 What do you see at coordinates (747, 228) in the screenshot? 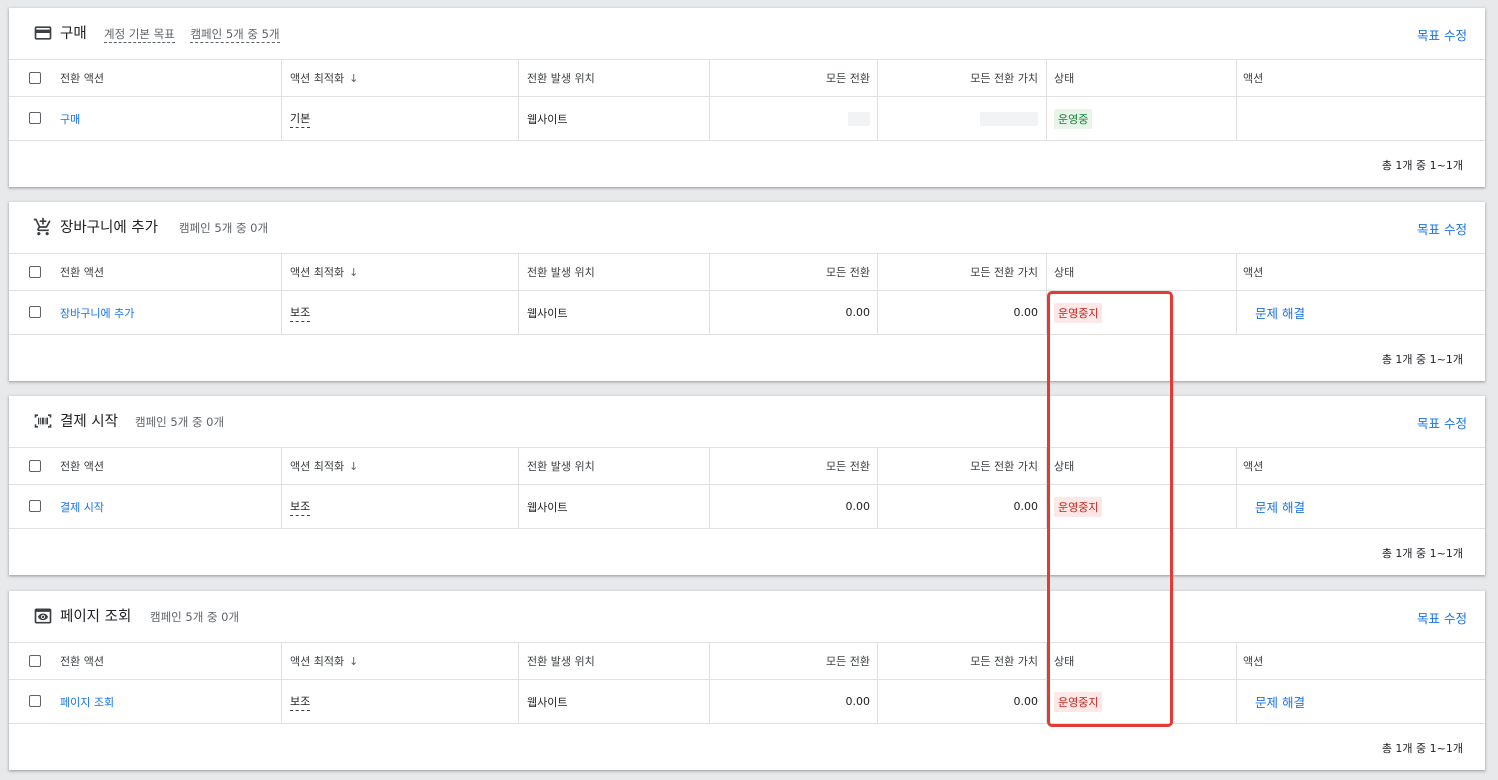
I see `card-header: 장바구니에 추가 캠페인 5개 중 0개 목표 수정` at bounding box center [747, 228].